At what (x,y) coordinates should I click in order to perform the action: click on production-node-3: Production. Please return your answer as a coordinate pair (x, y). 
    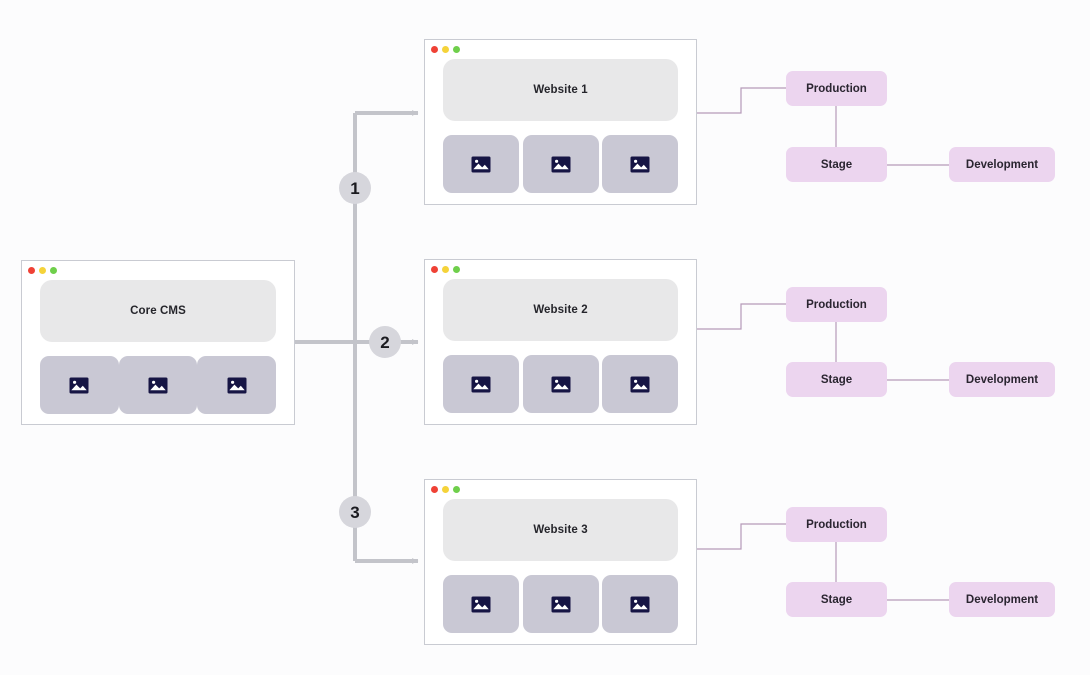
    Looking at the image, I should click on (836, 524).